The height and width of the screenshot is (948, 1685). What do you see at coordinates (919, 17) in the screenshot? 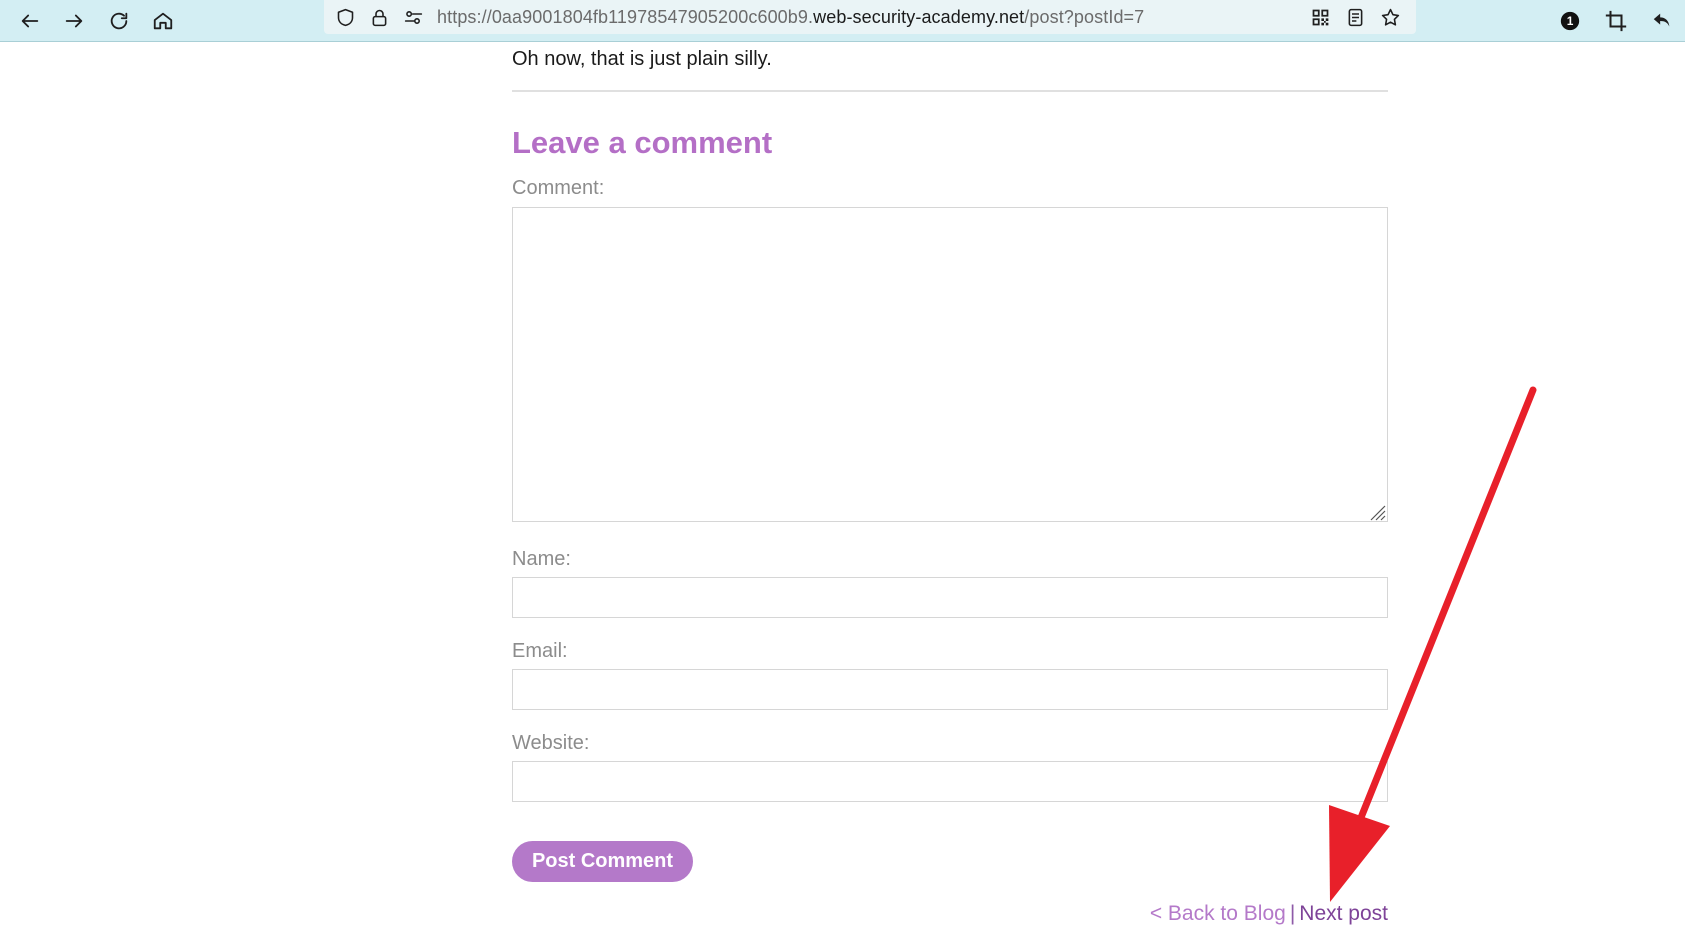
I see `url-domain: web-security-academy.net` at bounding box center [919, 17].